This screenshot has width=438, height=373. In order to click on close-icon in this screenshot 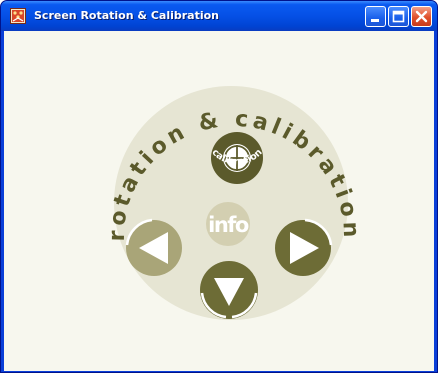, I will do `click(421, 16)`.